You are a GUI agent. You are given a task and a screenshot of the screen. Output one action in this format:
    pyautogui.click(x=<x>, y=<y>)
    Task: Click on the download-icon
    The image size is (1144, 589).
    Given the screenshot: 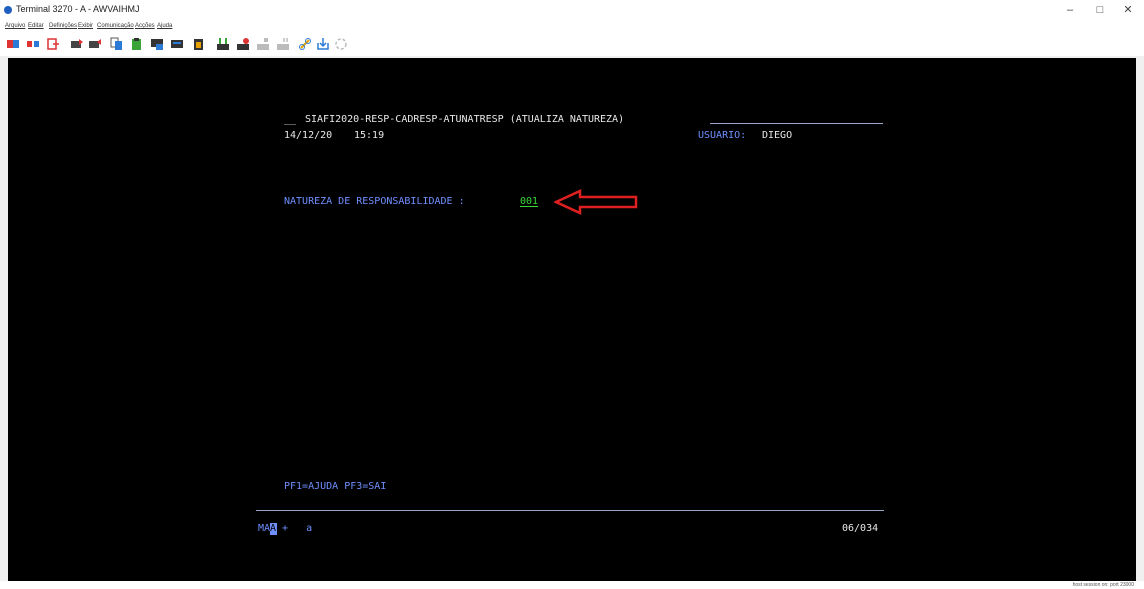 What is the action you would take?
    pyautogui.click(x=323, y=44)
    